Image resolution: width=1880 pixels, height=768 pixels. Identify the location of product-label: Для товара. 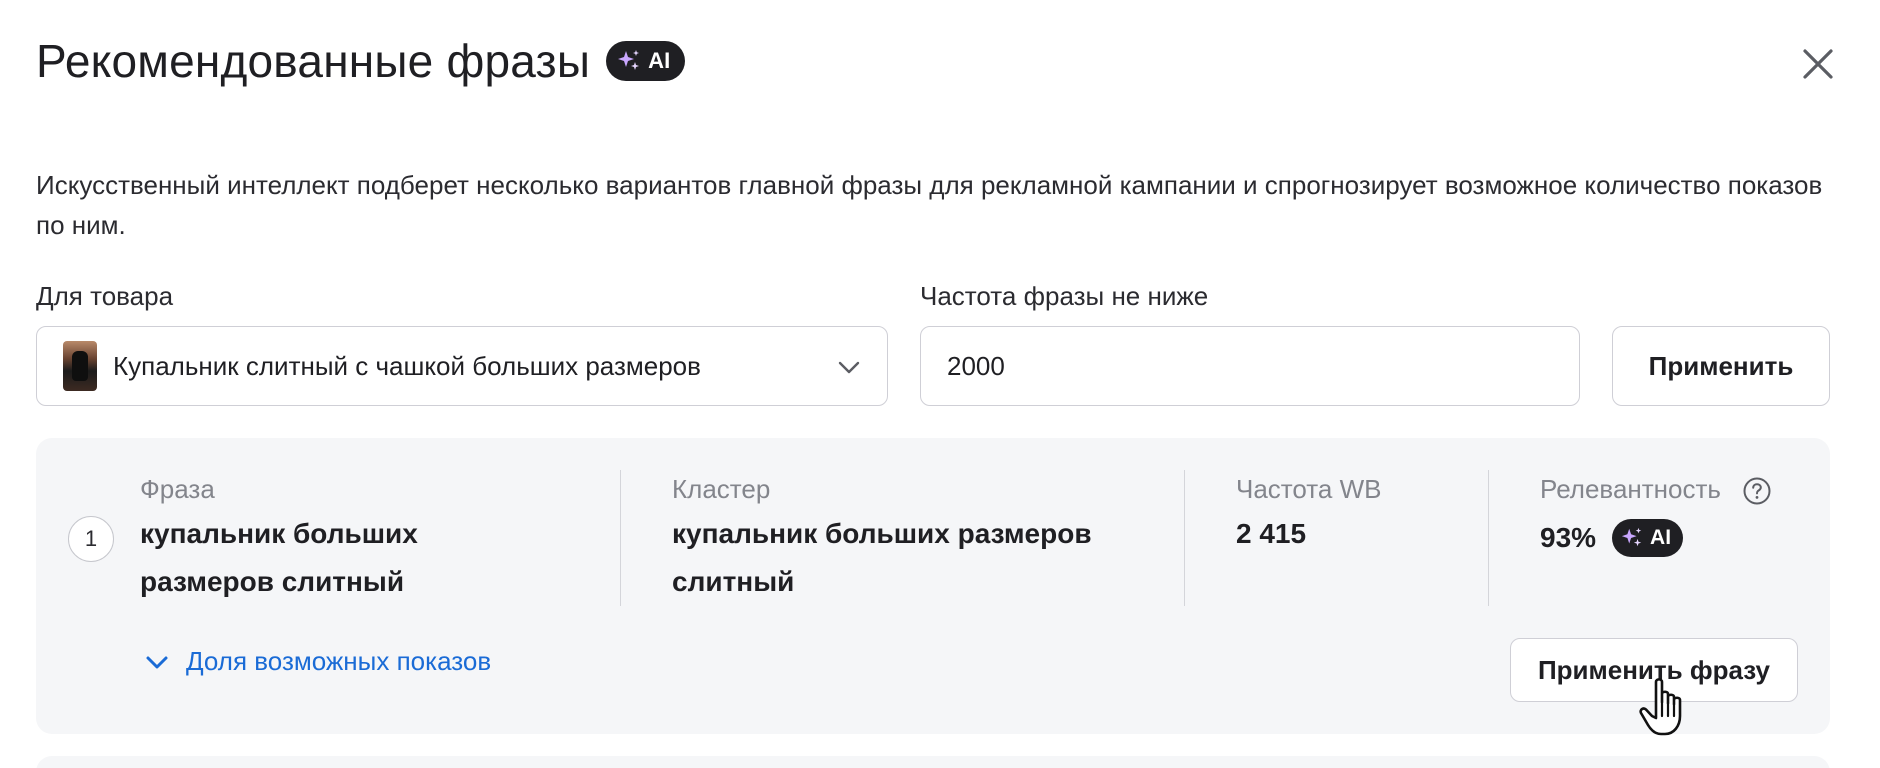
(105, 296).